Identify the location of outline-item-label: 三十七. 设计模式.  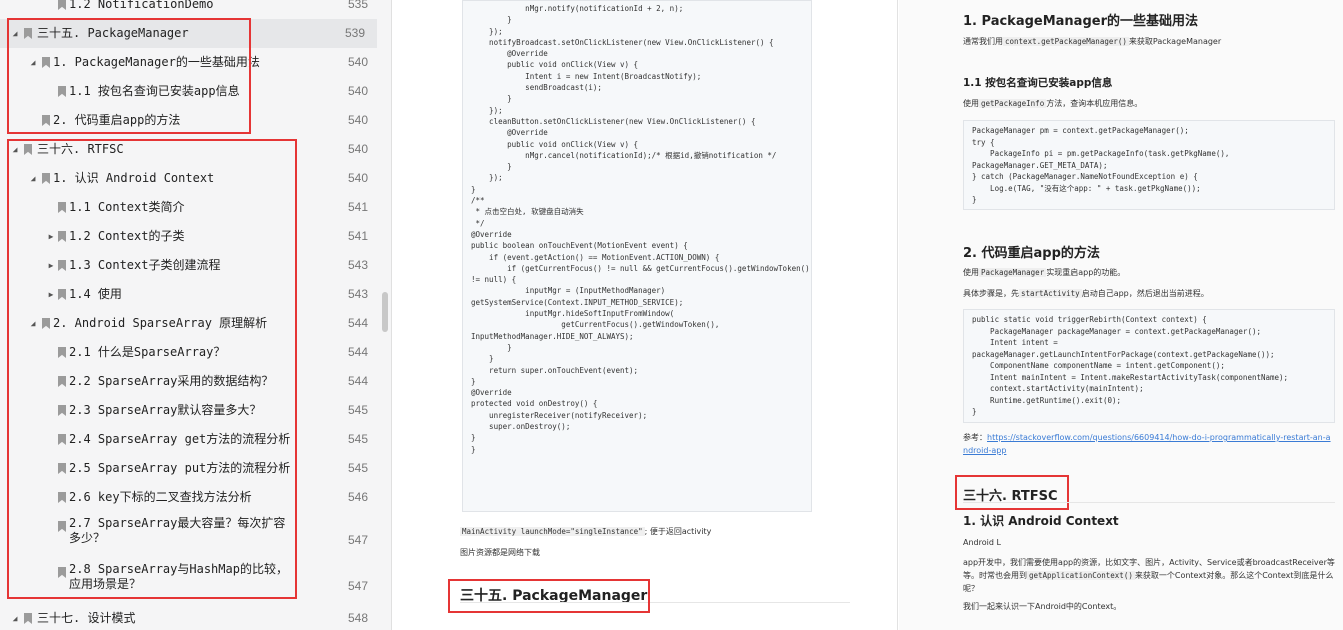
(86, 618).